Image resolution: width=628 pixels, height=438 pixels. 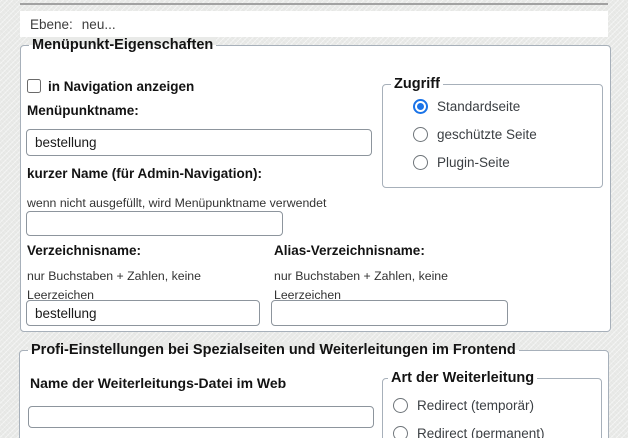 What do you see at coordinates (34, 86) in the screenshot?
I see `show-in-navigation-checkbox` at bounding box center [34, 86].